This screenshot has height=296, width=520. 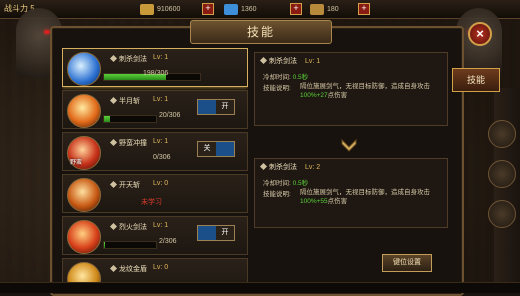 I want to click on skill-row-liehuo: 烈火剑法 Lv: 1 2/306 开, so click(x=155, y=235).